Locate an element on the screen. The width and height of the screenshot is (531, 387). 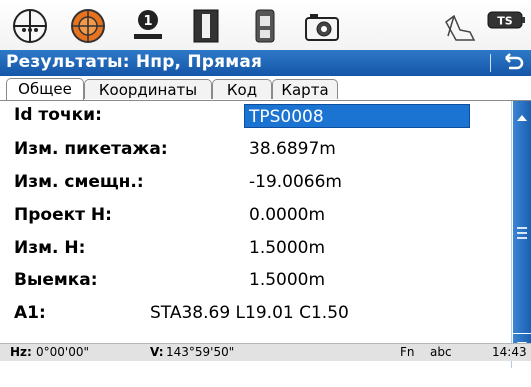
input-mode: abc is located at coordinates (441, 352).